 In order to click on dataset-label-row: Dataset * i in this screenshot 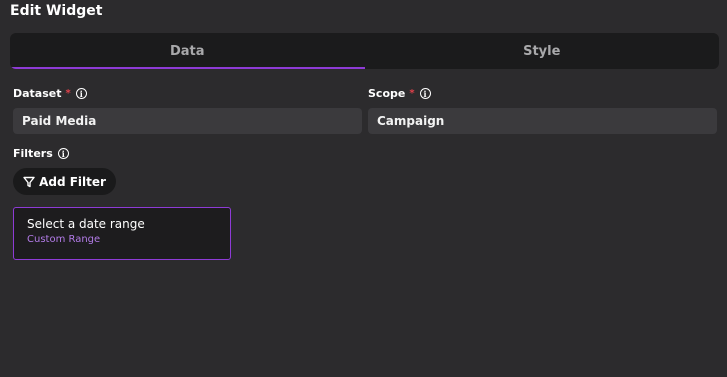, I will do `click(50, 93)`.